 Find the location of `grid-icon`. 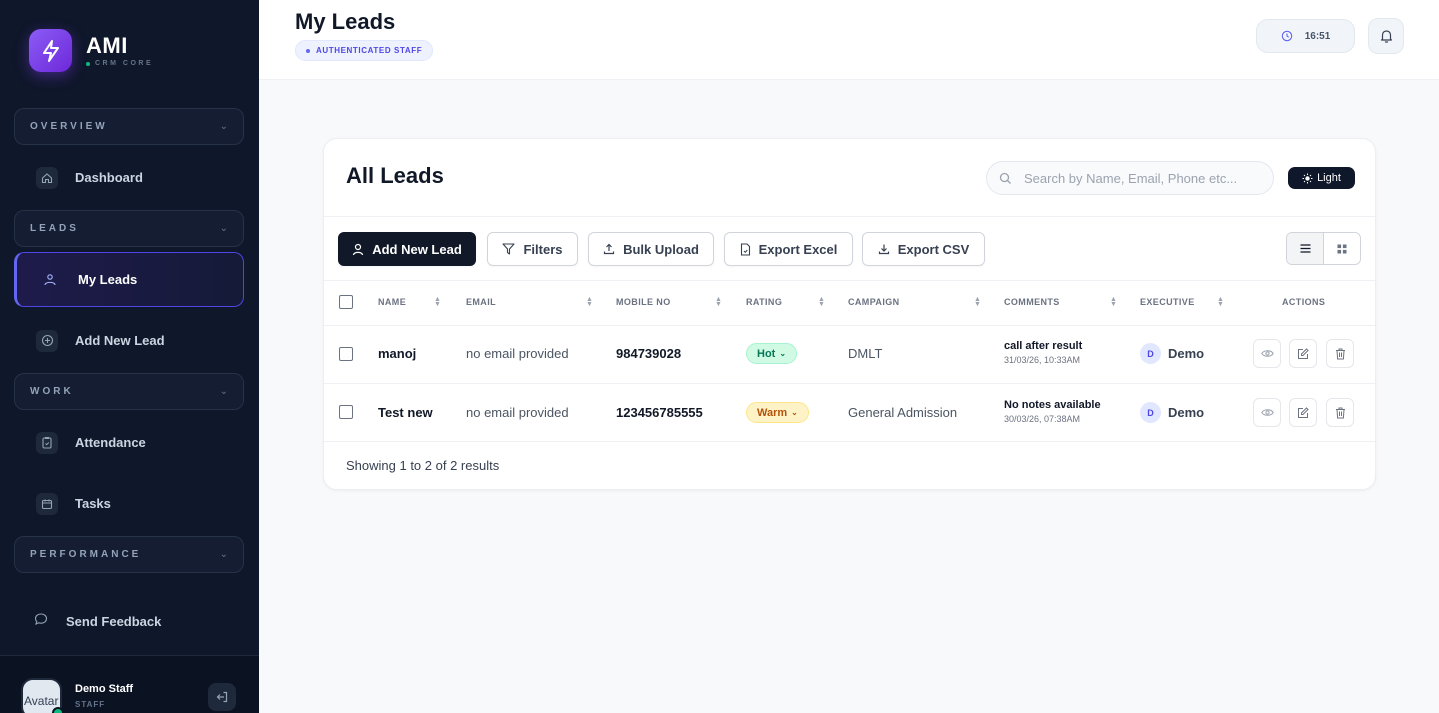

grid-icon is located at coordinates (1342, 248).